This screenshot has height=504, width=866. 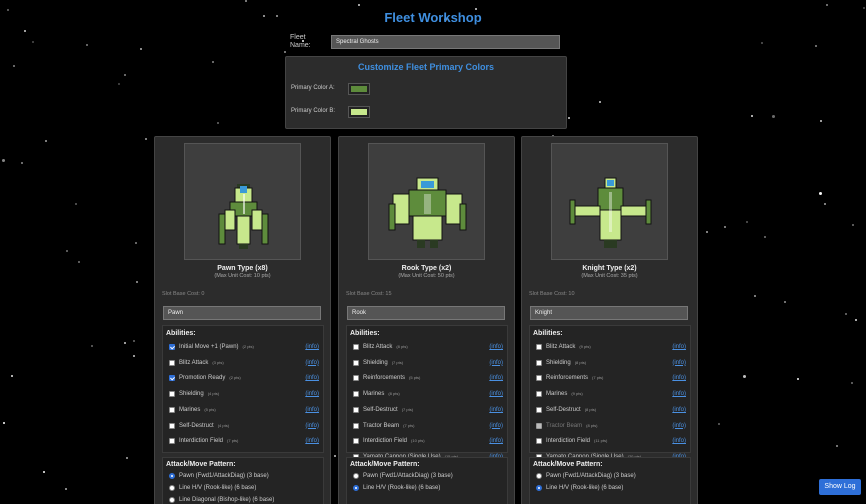 I want to click on ability-label: Self-Destruct (4 pts), so click(x=204, y=426).